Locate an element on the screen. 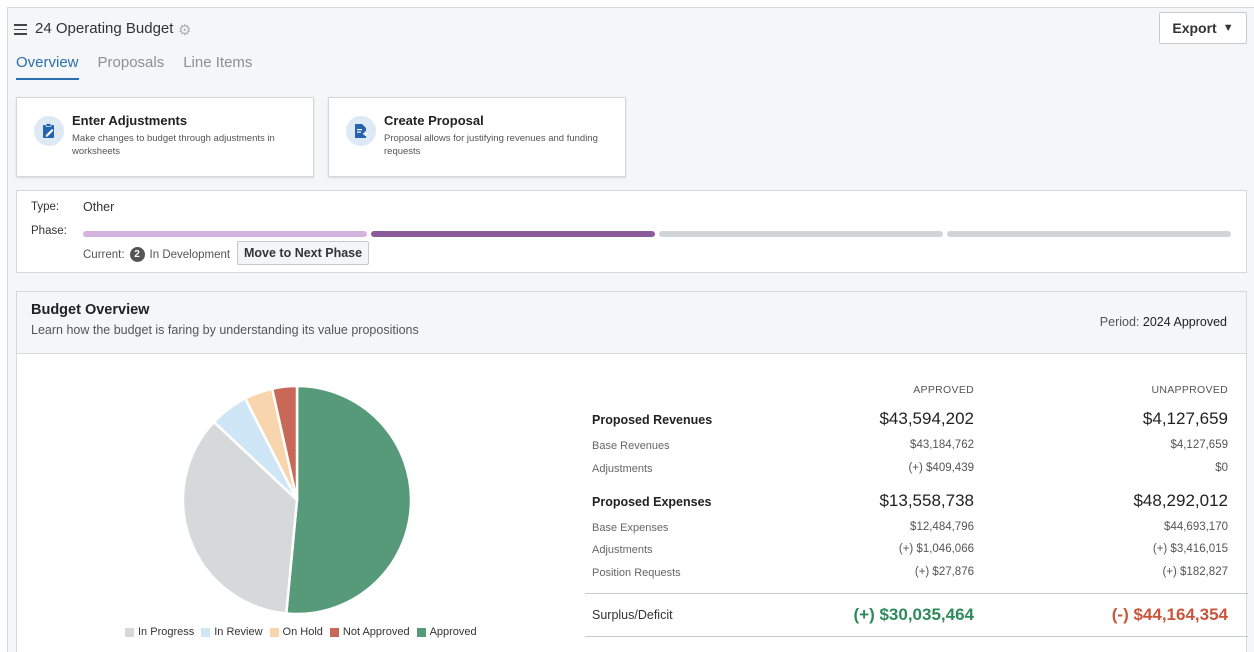 Image resolution: width=1254 pixels, height=652 pixels. tab-bar: Overview Proposals Line Items is located at coordinates (134, 67).